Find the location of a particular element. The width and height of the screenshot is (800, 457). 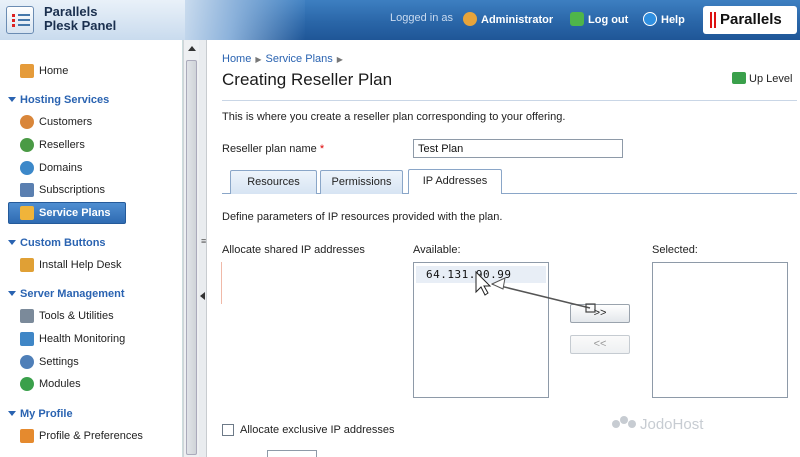

up-level-icon is located at coordinates (739, 78).